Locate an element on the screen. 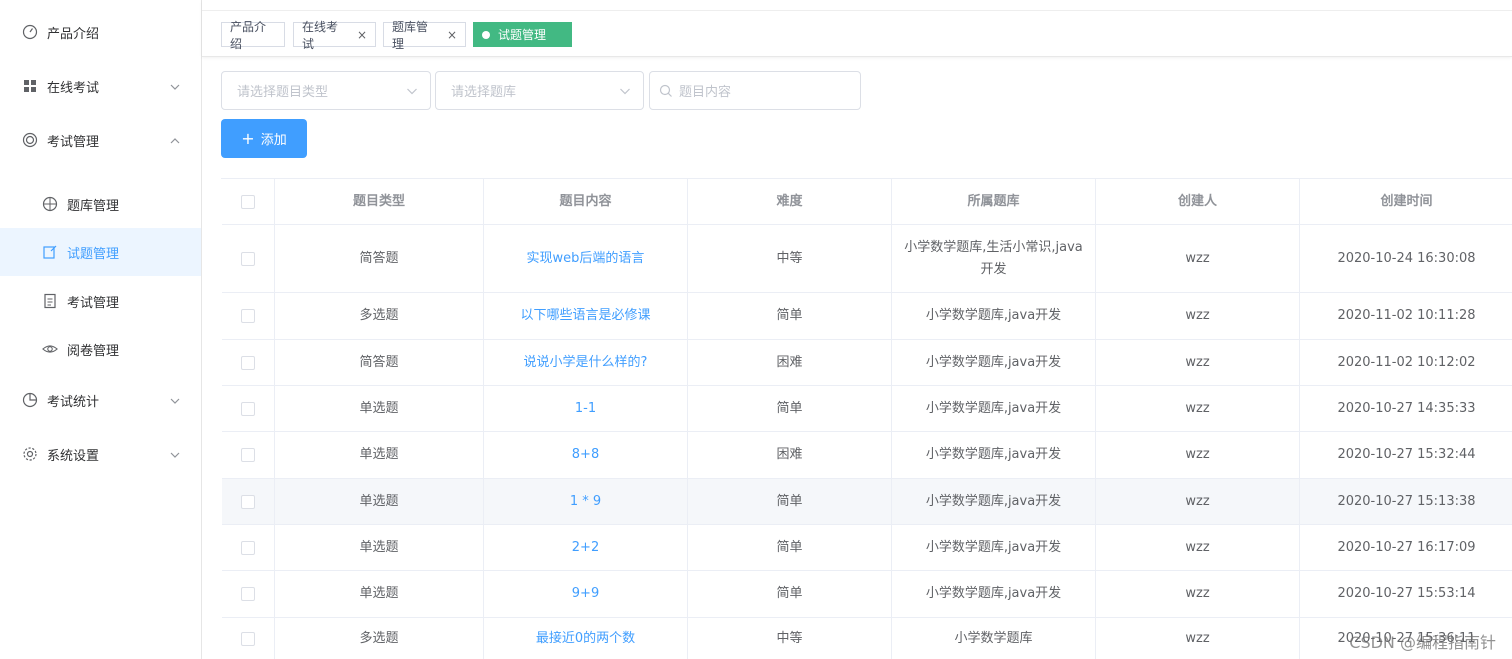  header-question-type: 题目类型 is located at coordinates (379, 201).